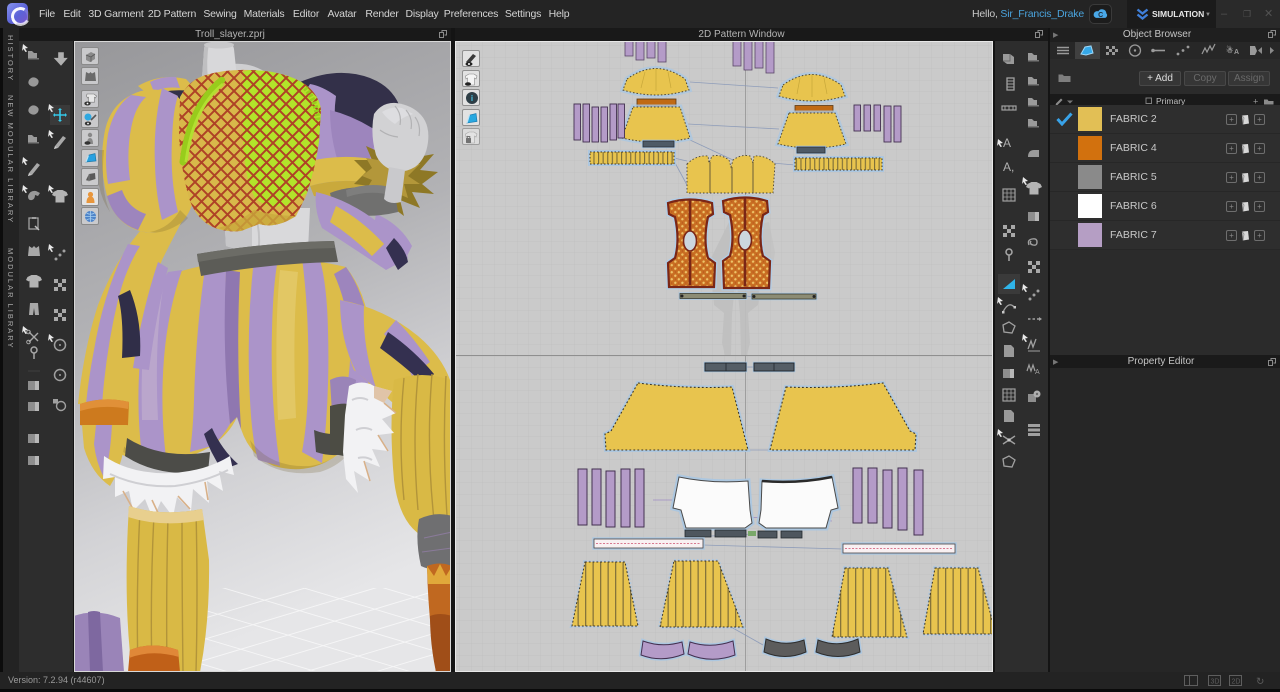 The image size is (1280, 692). What do you see at coordinates (1215, 682) in the screenshot?
I see `svg-text: 3D` at bounding box center [1215, 682].